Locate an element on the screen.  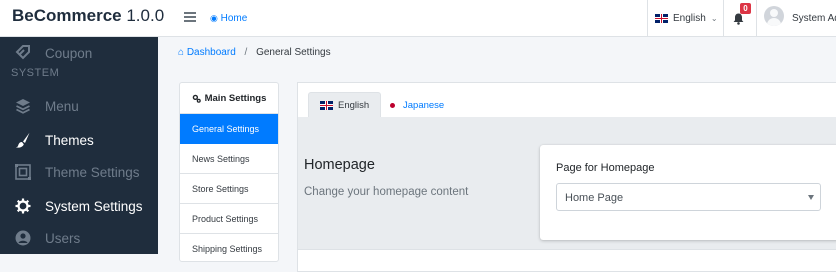
notification-badge: 0 is located at coordinates (745, 8).